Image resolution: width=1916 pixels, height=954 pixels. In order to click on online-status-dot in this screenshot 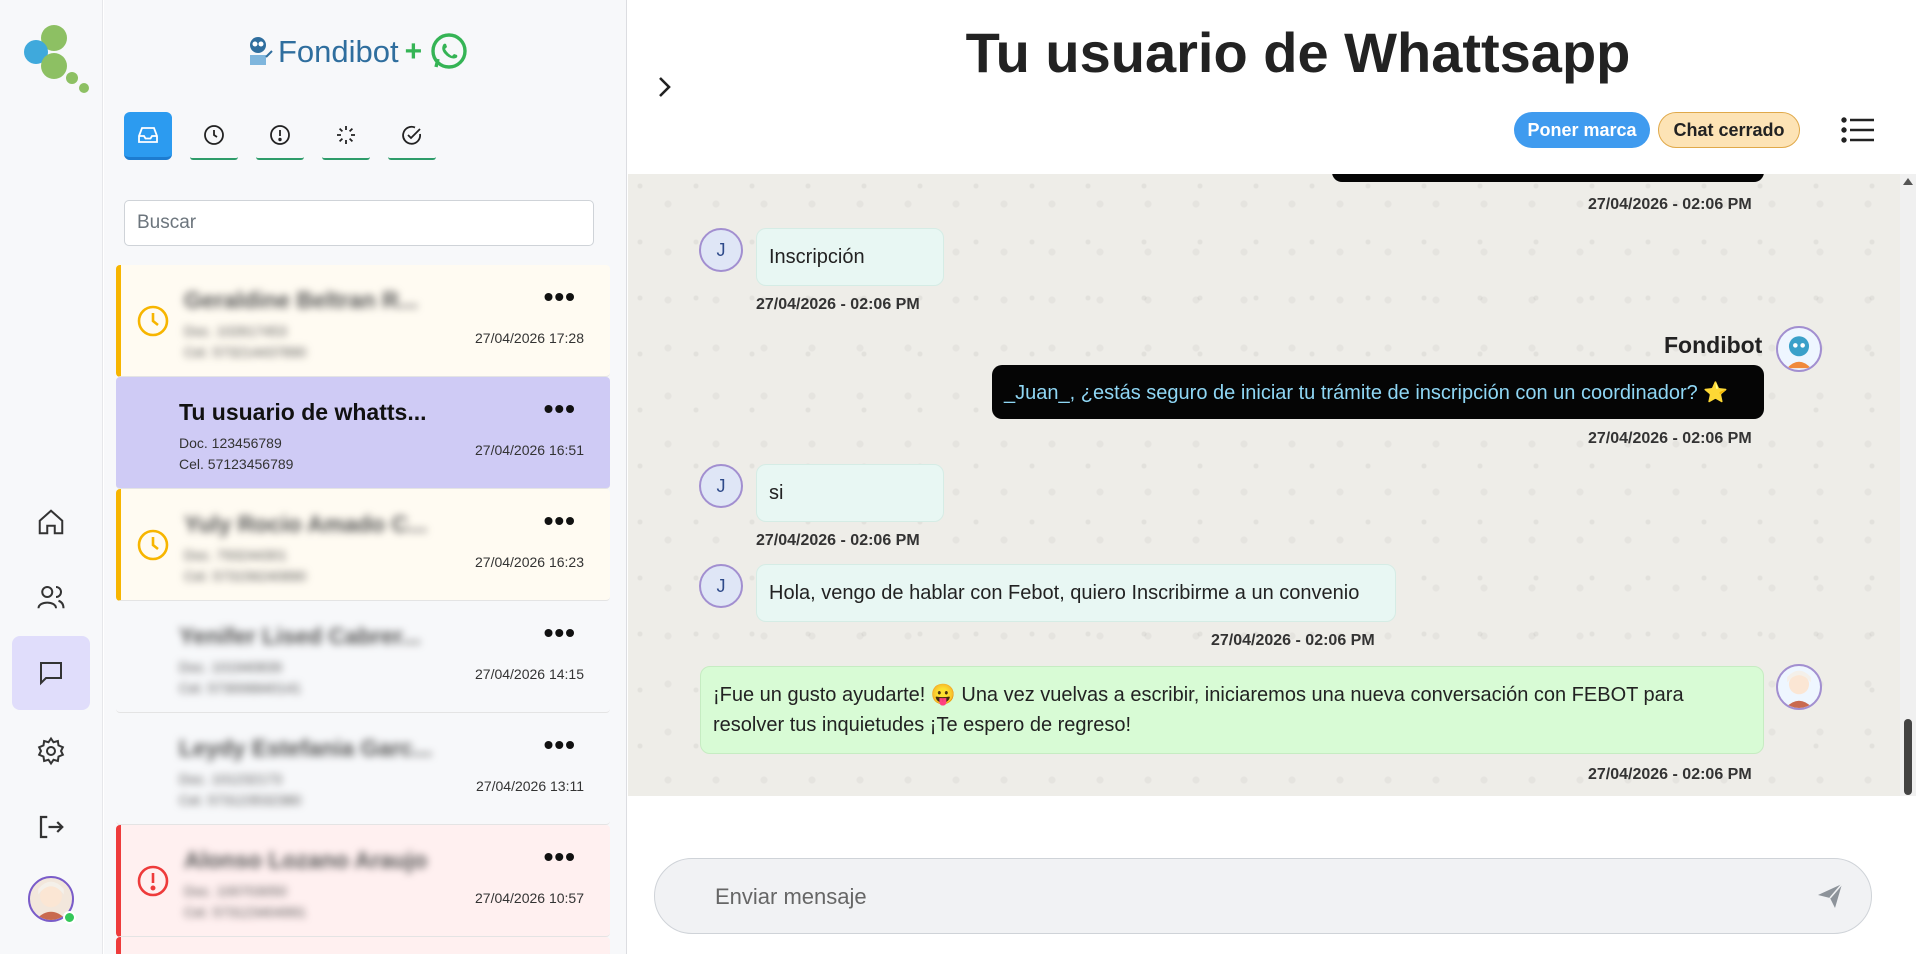, I will do `click(69, 917)`.